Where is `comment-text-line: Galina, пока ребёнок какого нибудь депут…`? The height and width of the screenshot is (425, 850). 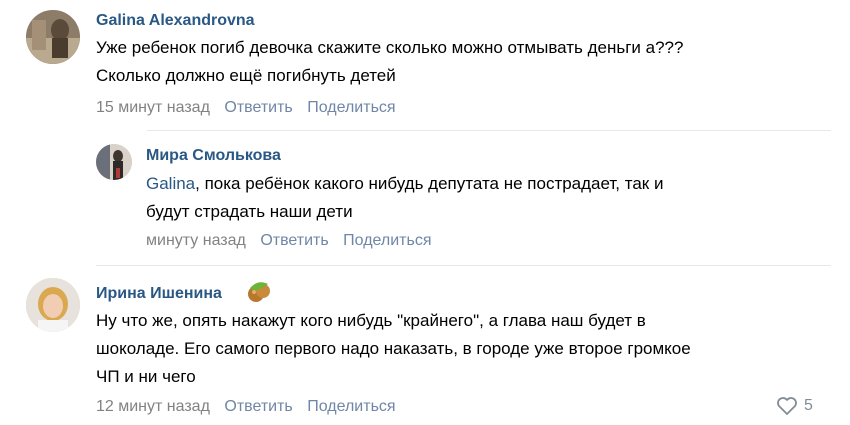
comment-text-line: Galina, пока ребёнок какого нибудь депут… is located at coordinates (404, 184).